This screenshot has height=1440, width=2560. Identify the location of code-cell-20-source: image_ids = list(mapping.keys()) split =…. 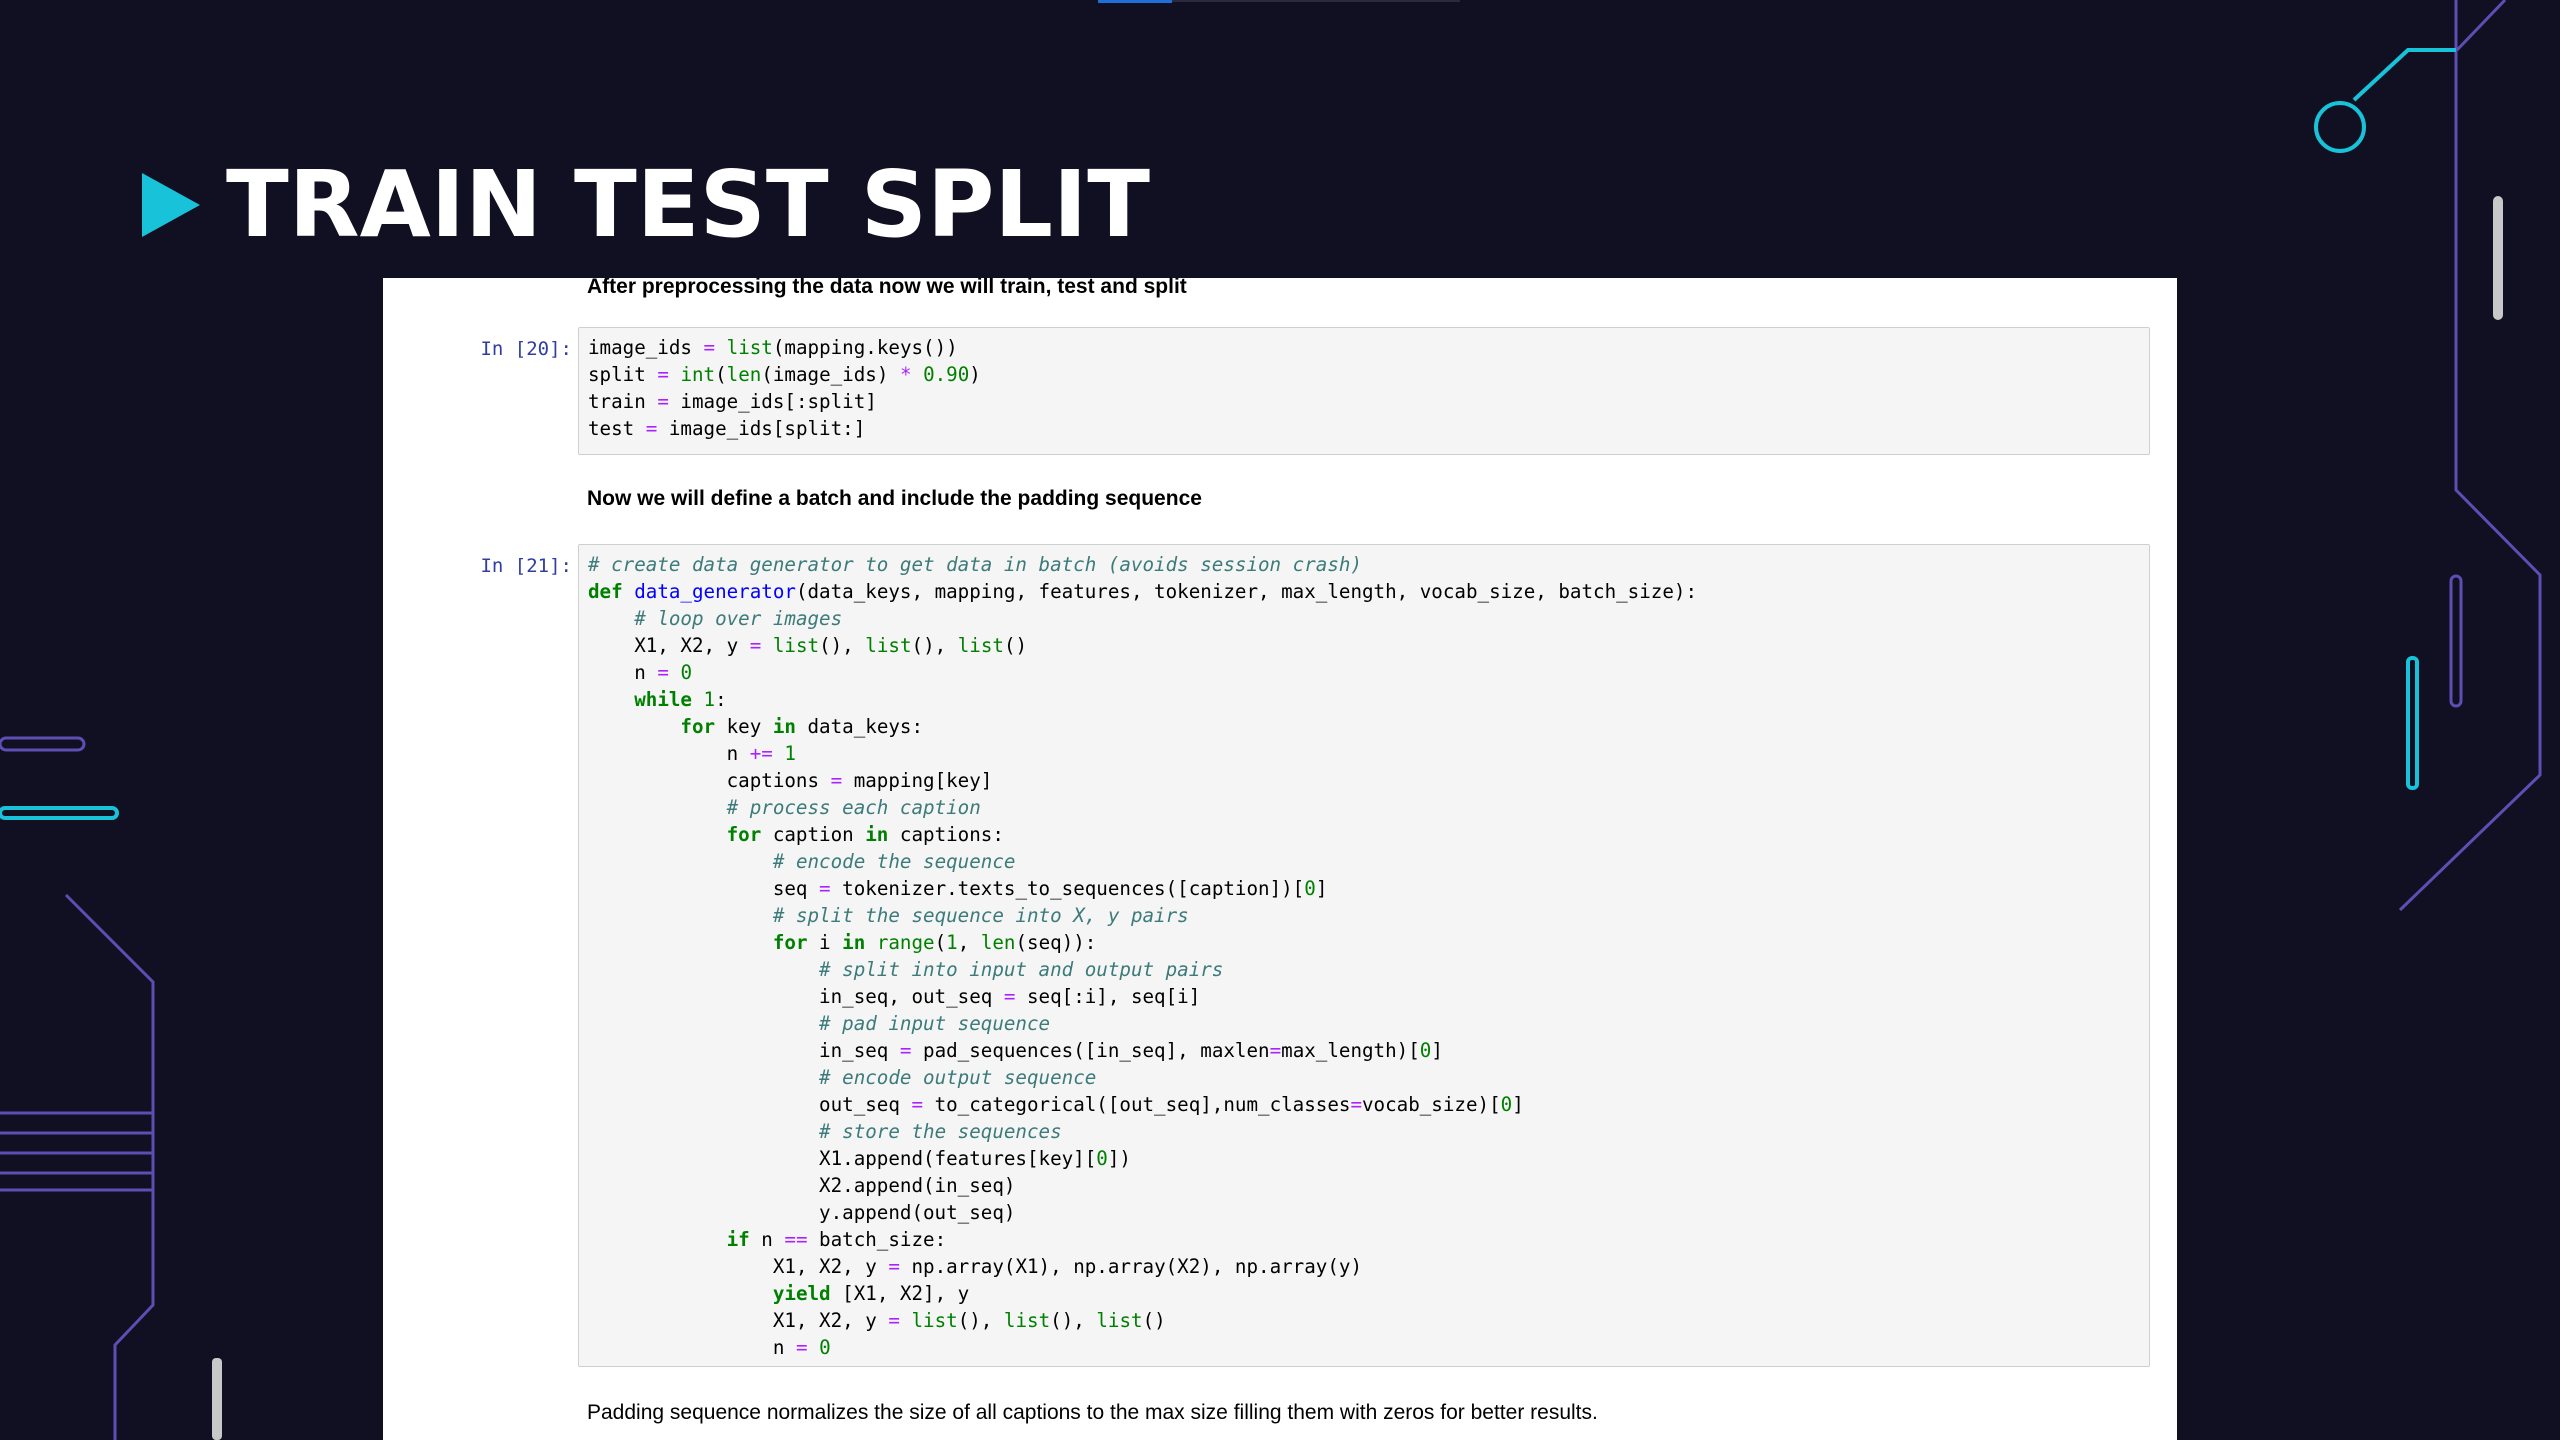
(1364, 388).